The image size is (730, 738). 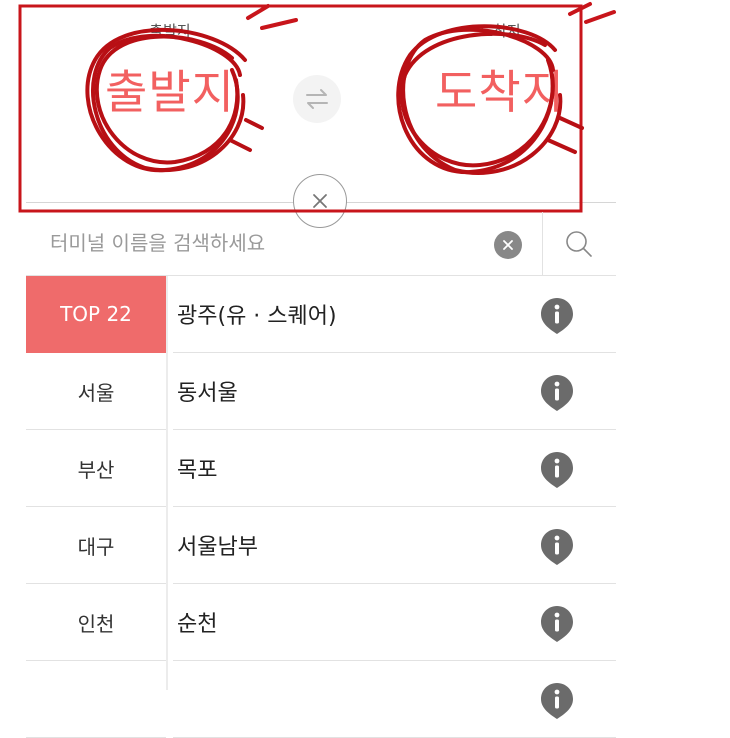 I want to click on region-item-incheon: 인천, so click(x=96, y=622).